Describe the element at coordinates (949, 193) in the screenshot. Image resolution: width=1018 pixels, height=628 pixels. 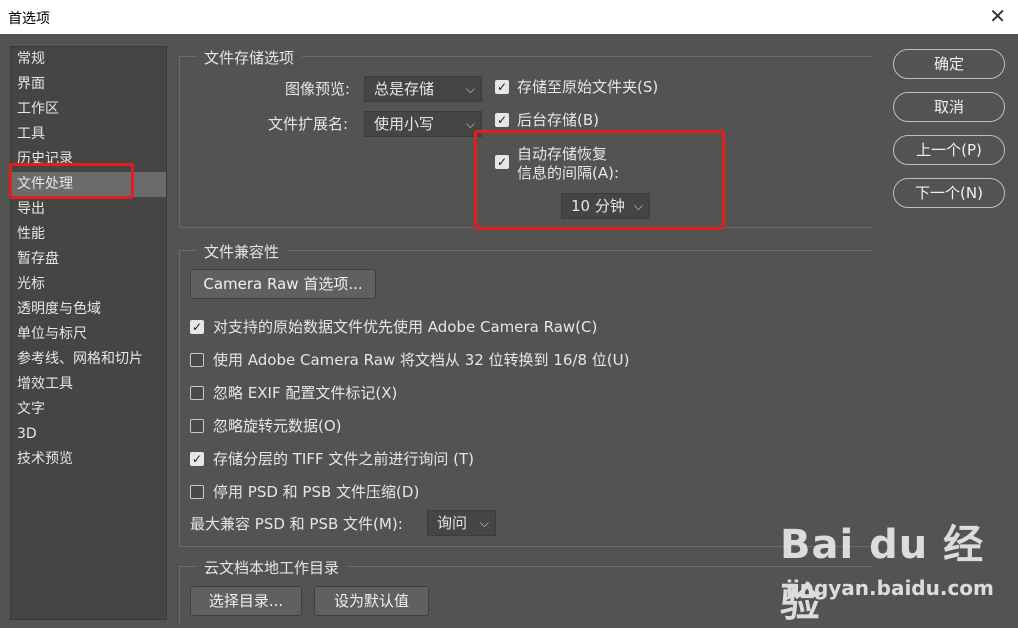
I see `next-button: 下一个(N)` at that location.